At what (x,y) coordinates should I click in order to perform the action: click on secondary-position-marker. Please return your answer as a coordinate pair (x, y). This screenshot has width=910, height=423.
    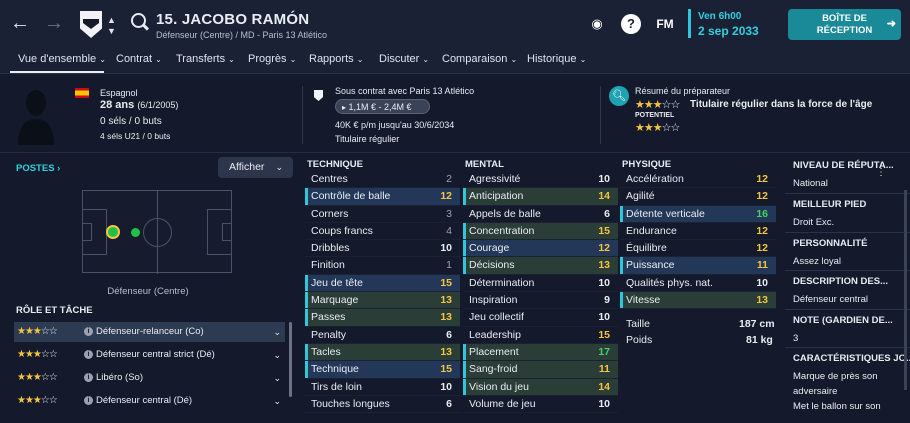
    Looking at the image, I should click on (135, 232).